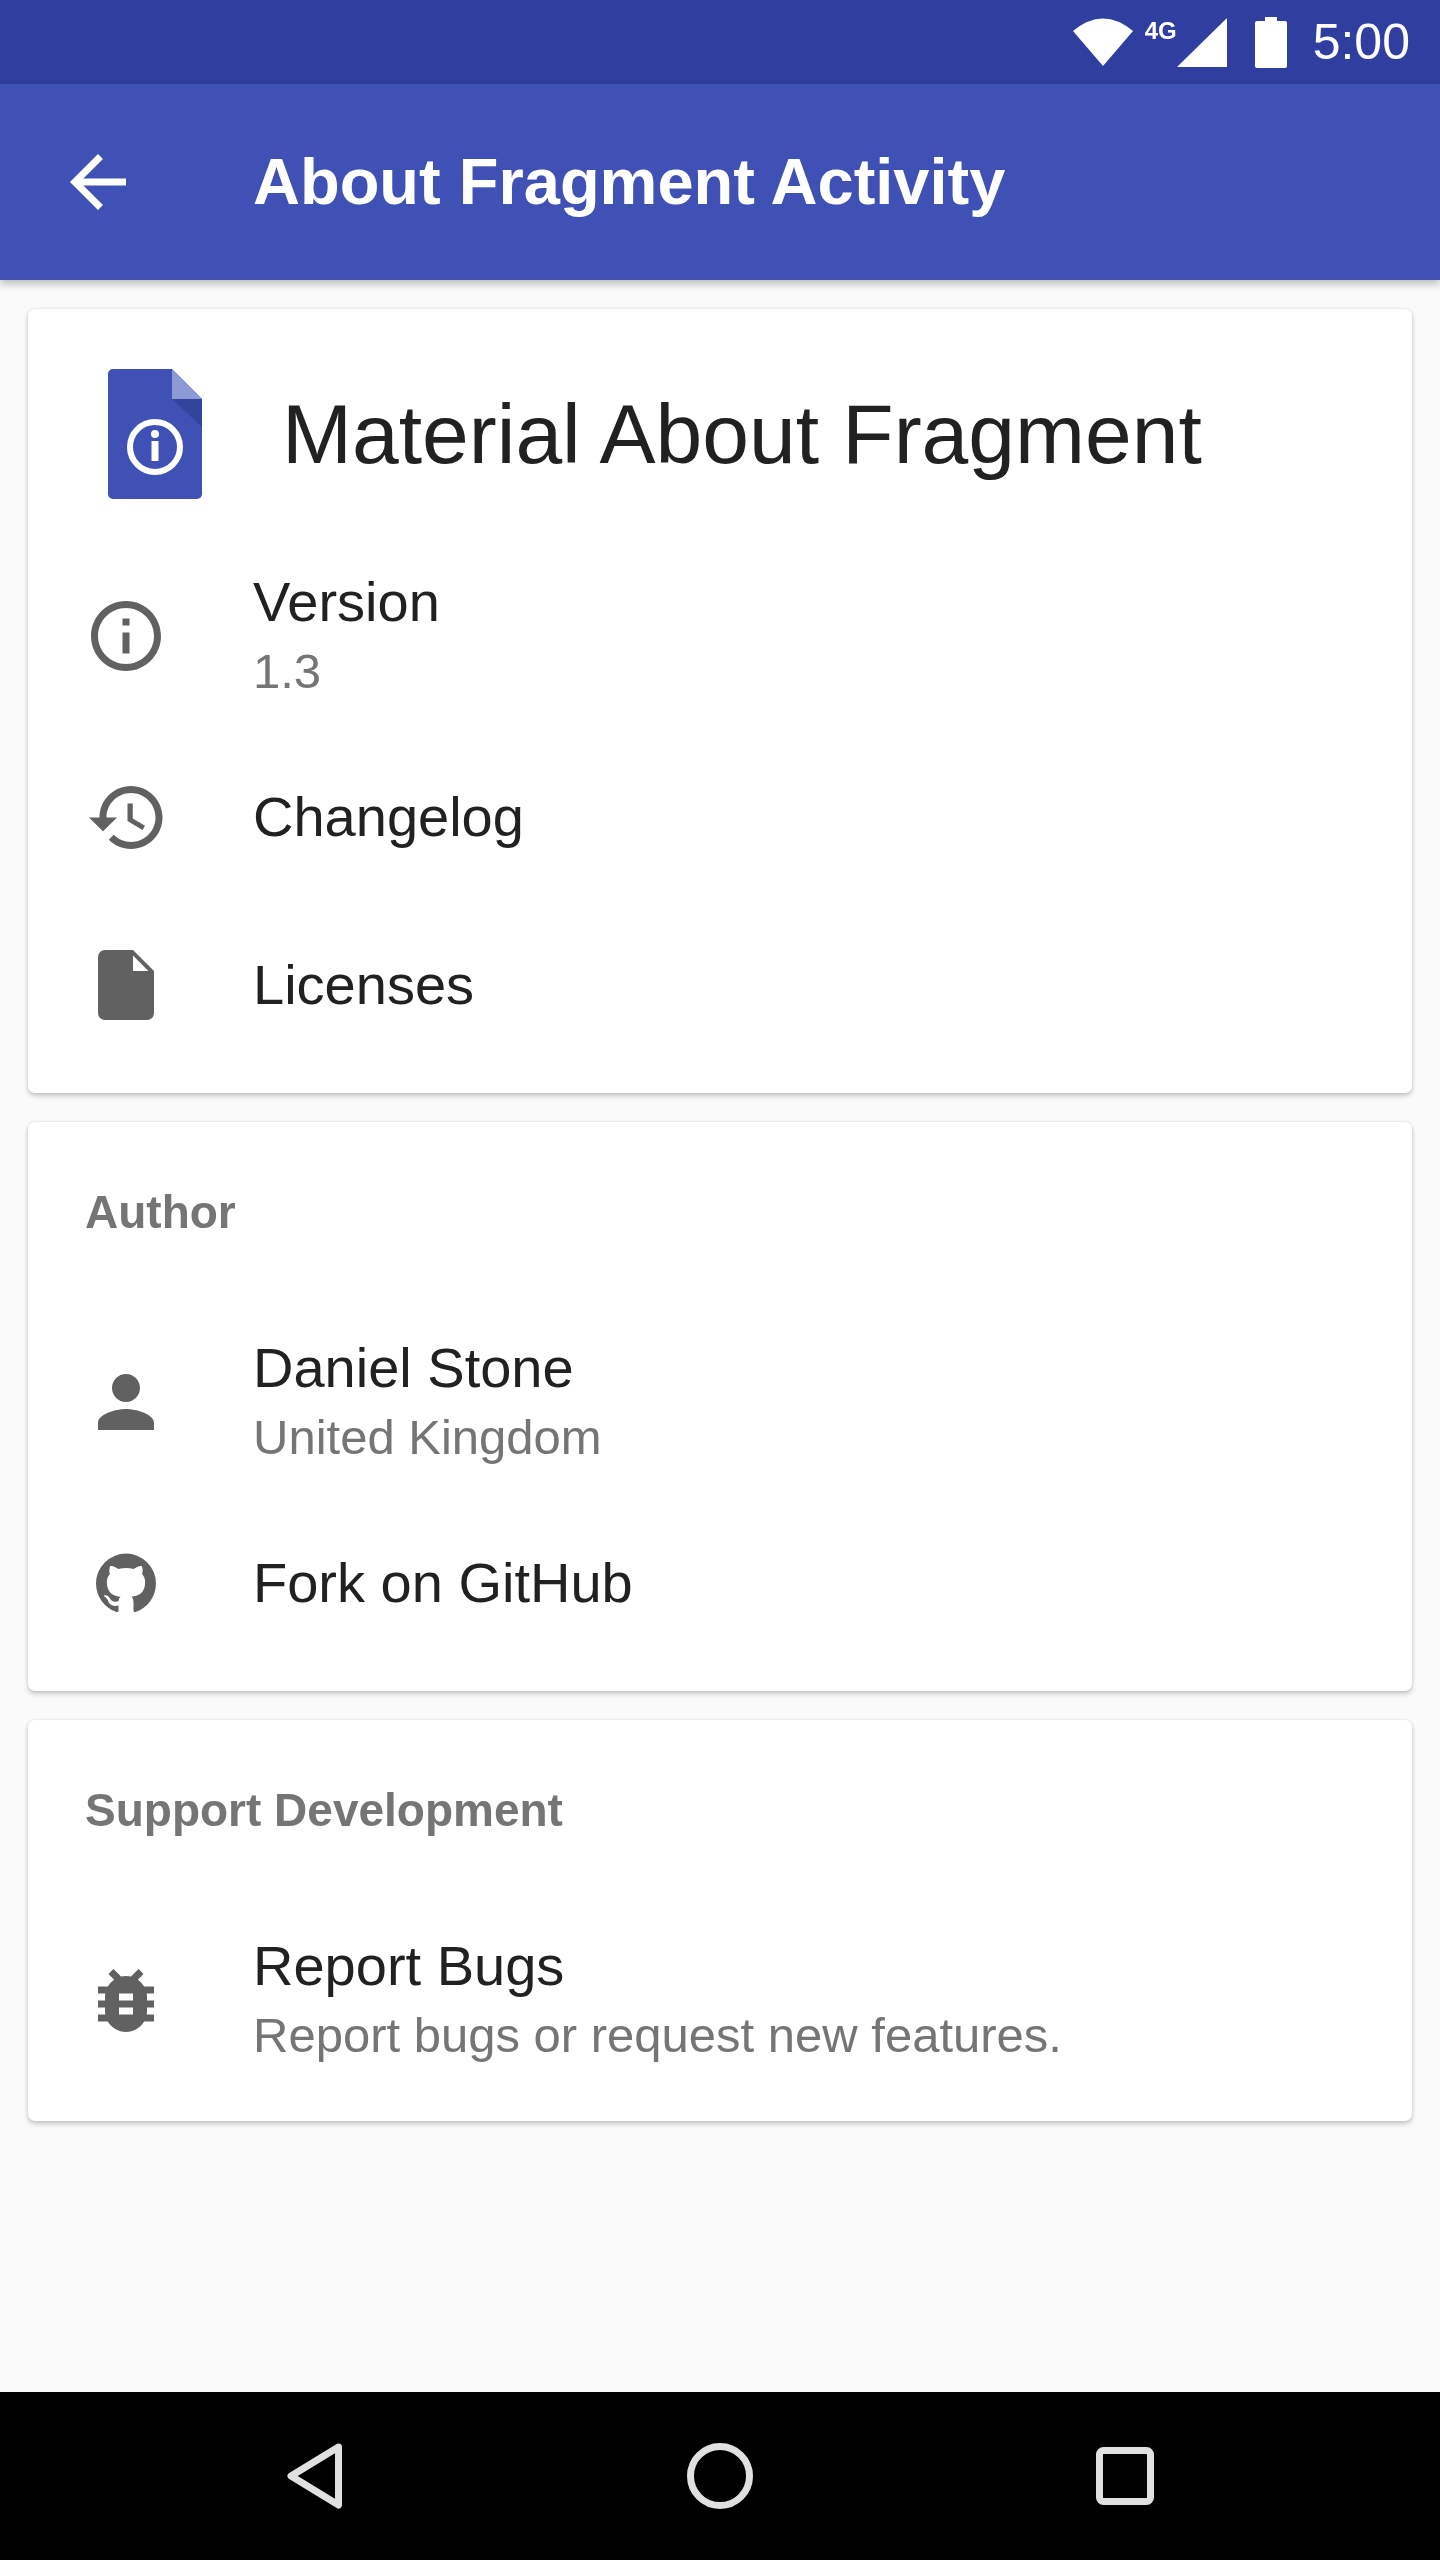 The height and width of the screenshot is (2560, 1440). What do you see at coordinates (287, 671) in the screenshot?
I see `list-item-subtitle: 1.3` at bounding box center [287, 671].